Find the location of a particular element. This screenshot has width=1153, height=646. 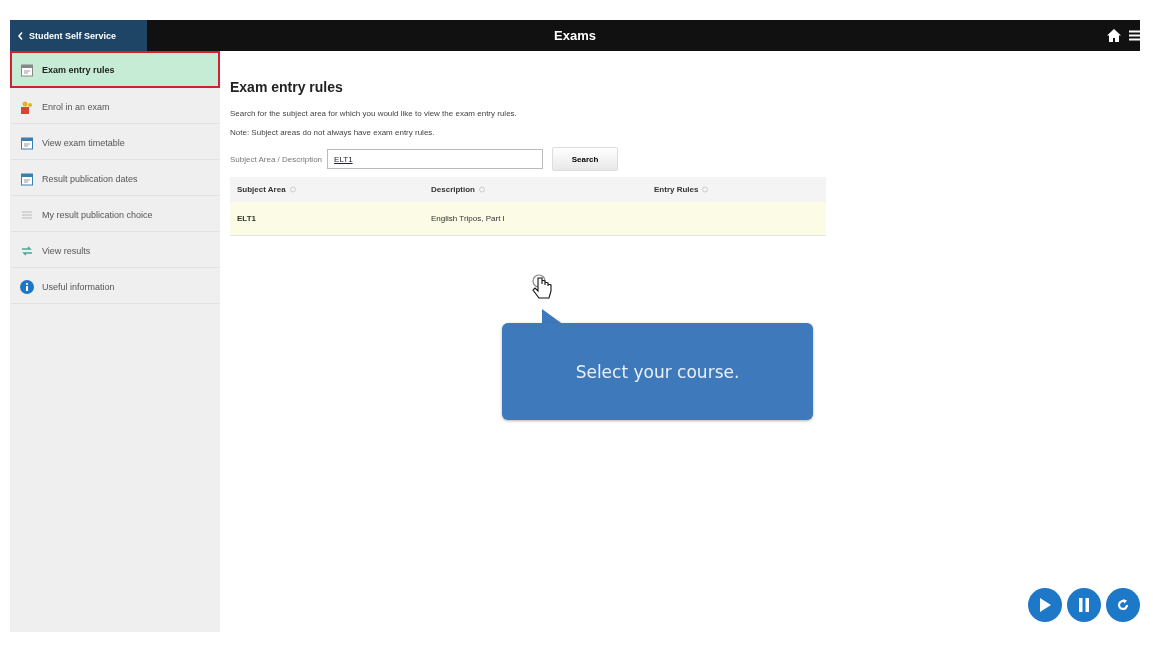

chevron-left-icon is located at coordinates (20, 35).